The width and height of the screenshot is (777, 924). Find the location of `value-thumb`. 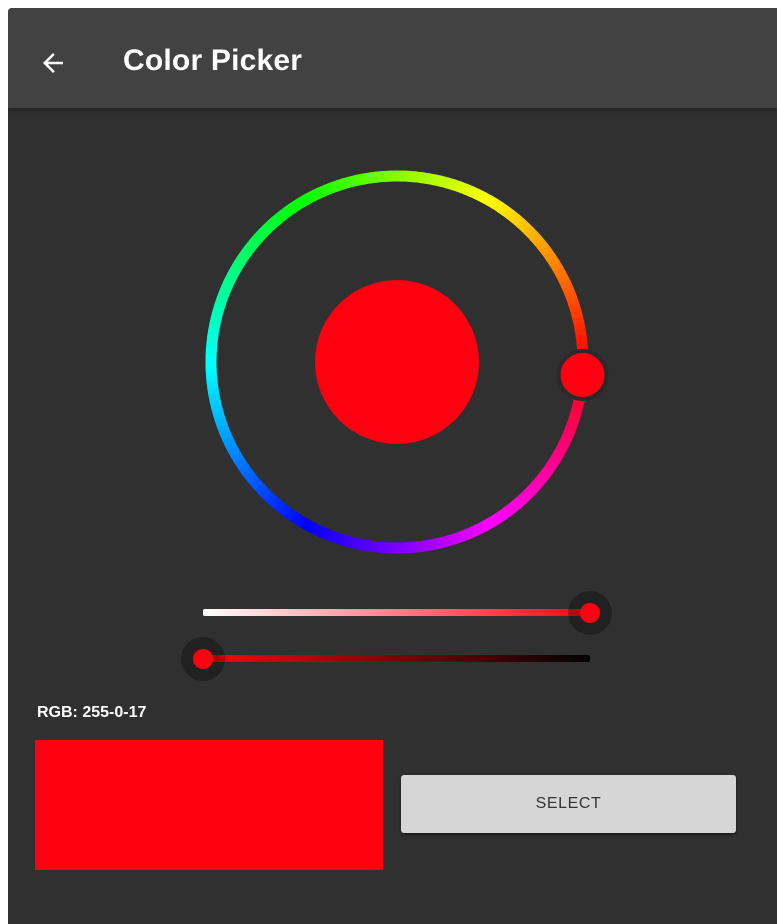

value-thumb is located at coordinates (203, 659).